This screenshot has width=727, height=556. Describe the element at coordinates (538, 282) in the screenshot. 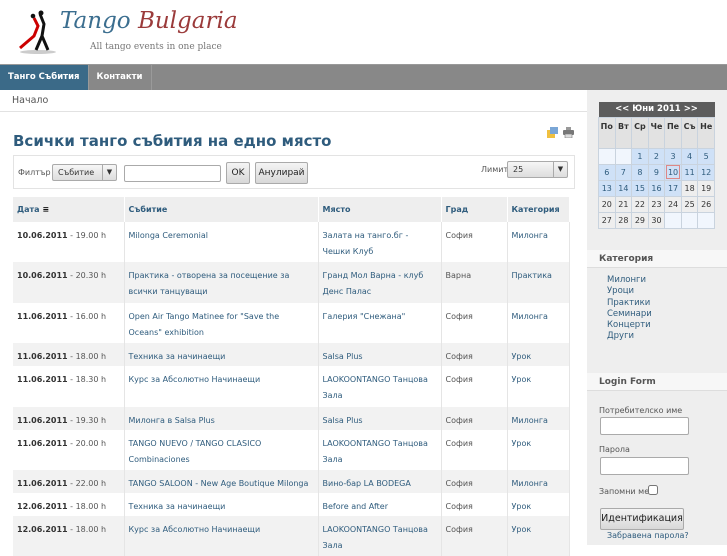

I see `category-link: Практика` at that location.